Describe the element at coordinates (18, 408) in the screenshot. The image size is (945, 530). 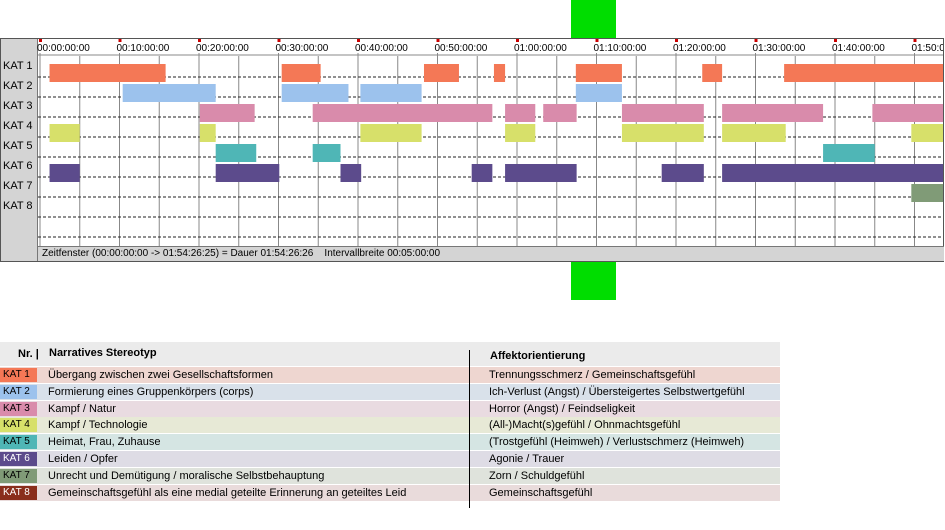
I see `category-badge: KAT 3` at that location.